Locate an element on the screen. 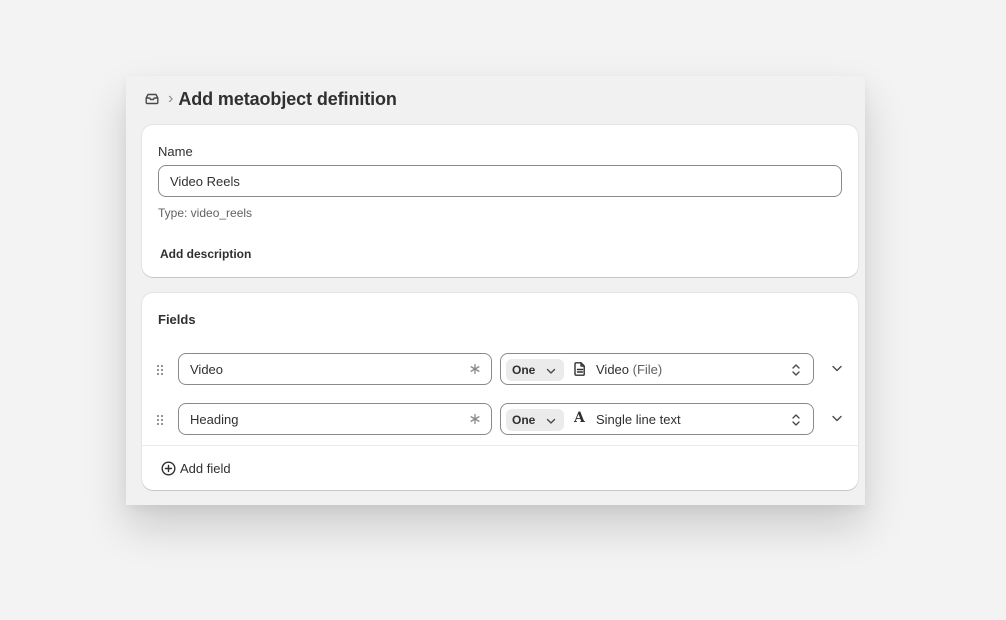  metaobject-icon is located at coordinates (152, 99).